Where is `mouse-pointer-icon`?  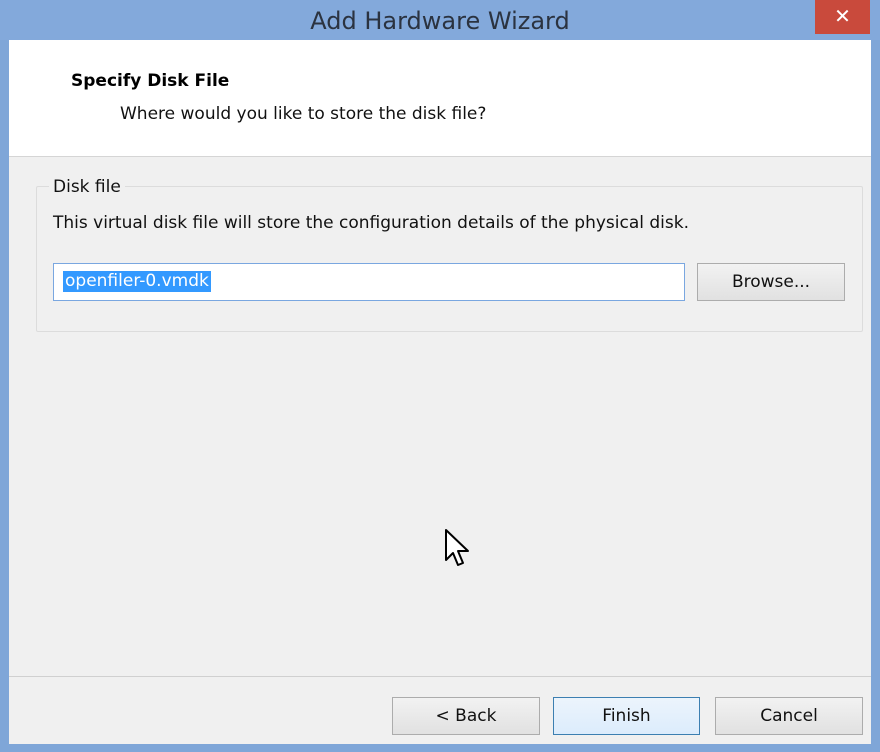
mouse-pointer-icon is located at coordinates (458, 549).